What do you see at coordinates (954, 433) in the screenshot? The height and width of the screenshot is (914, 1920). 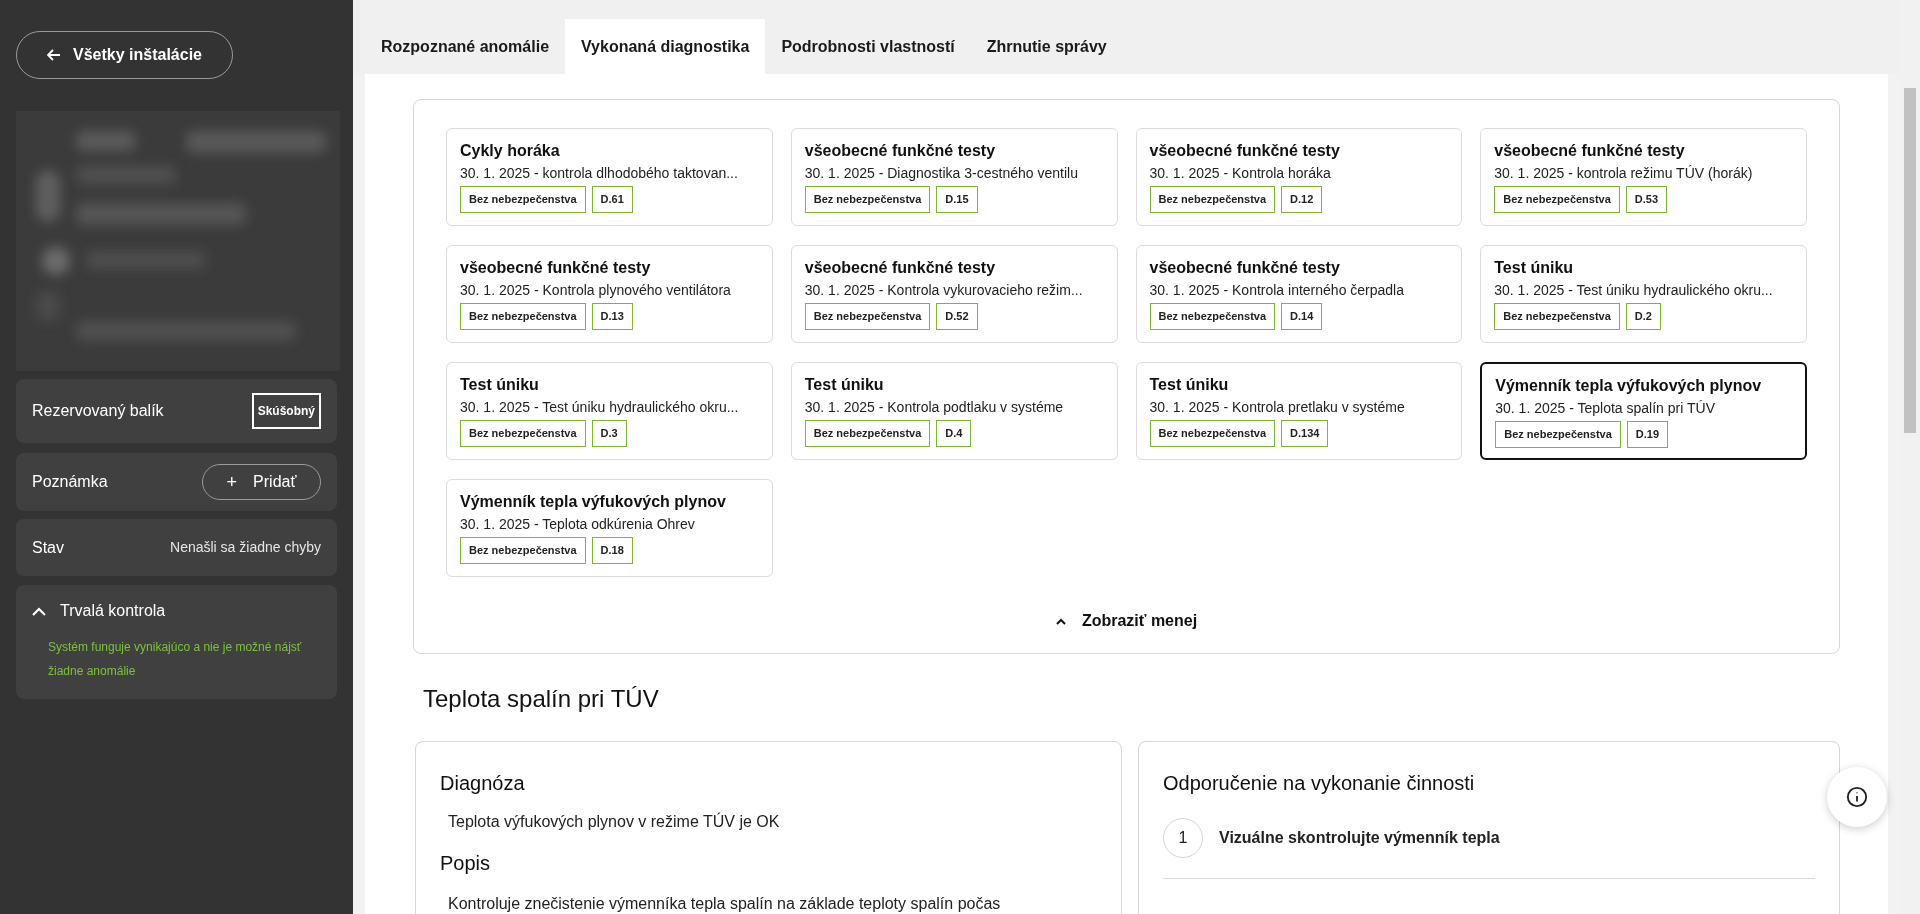 I see `code-tag: D.4` at bounding box center [954, 433].